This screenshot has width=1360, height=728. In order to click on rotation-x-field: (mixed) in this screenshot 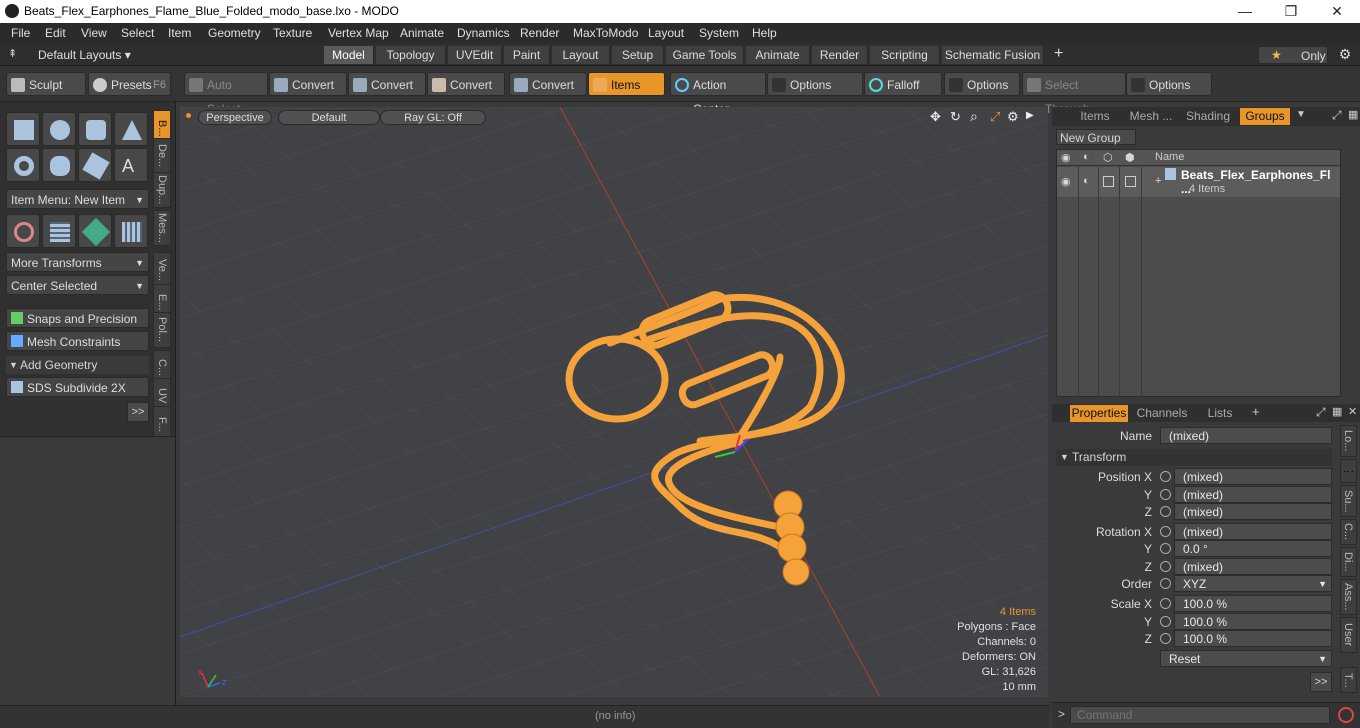, I will do `click(1253, 531)`.